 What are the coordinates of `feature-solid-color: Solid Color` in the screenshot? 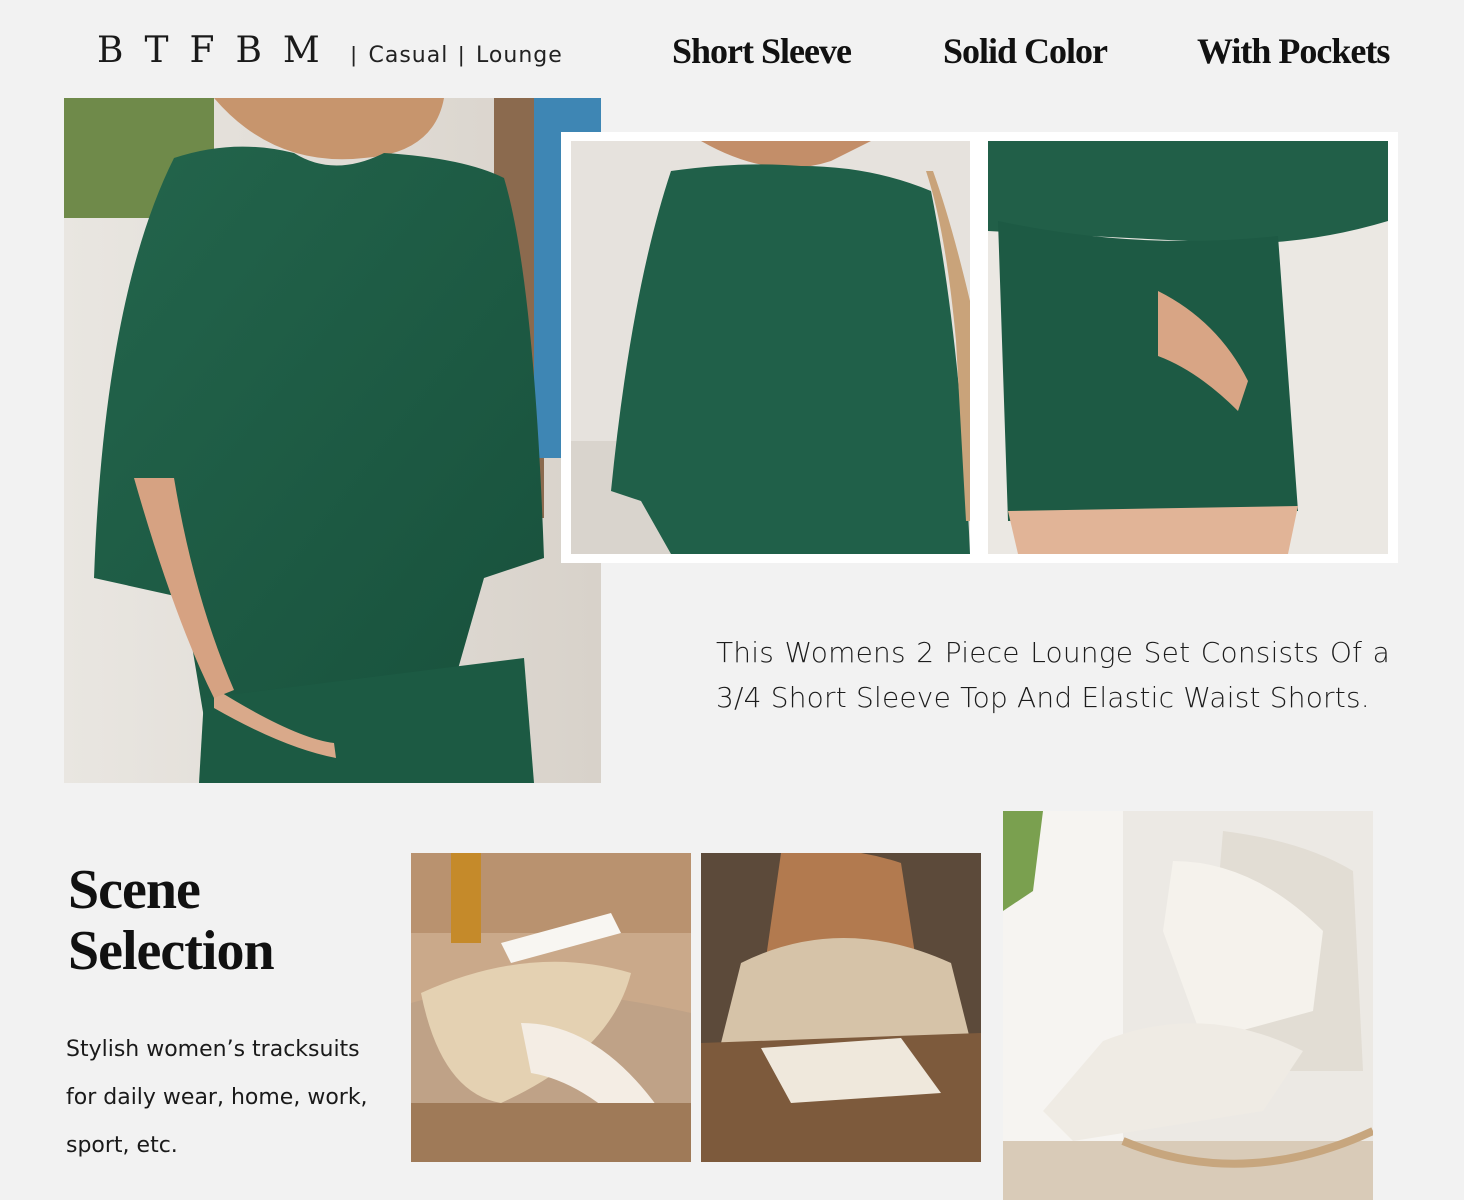 It's located at (1025, 51).